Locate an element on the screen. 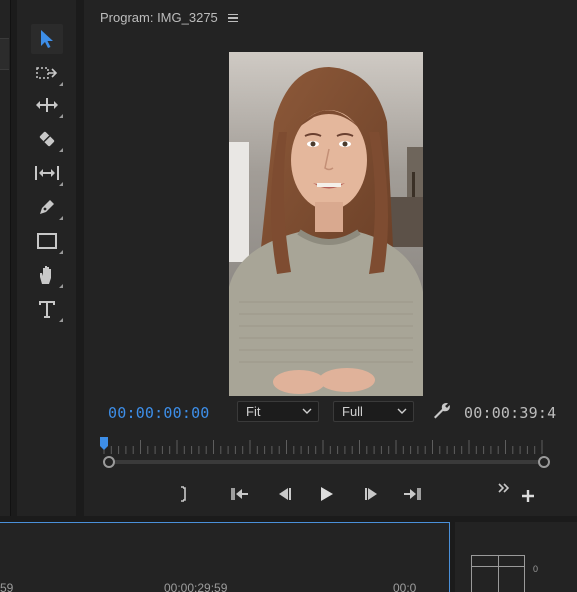  transport-controls is located at coordinates (330, 494).